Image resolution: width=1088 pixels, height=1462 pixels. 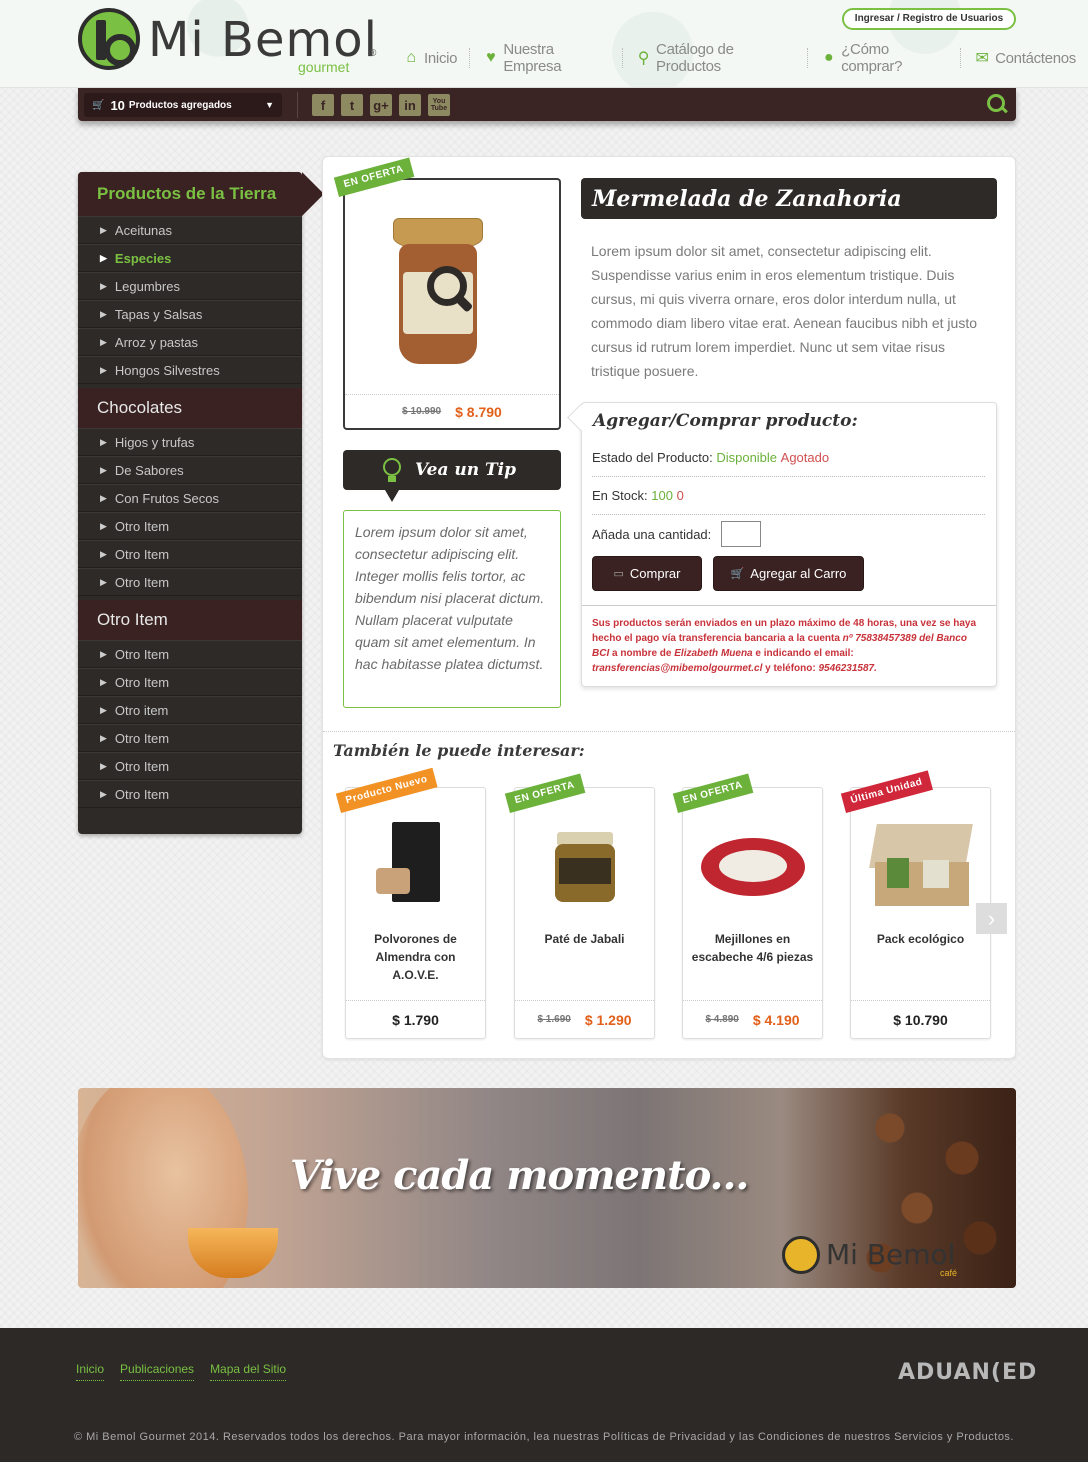 I want to click on zoom-icon, so click(x=453, y=292).